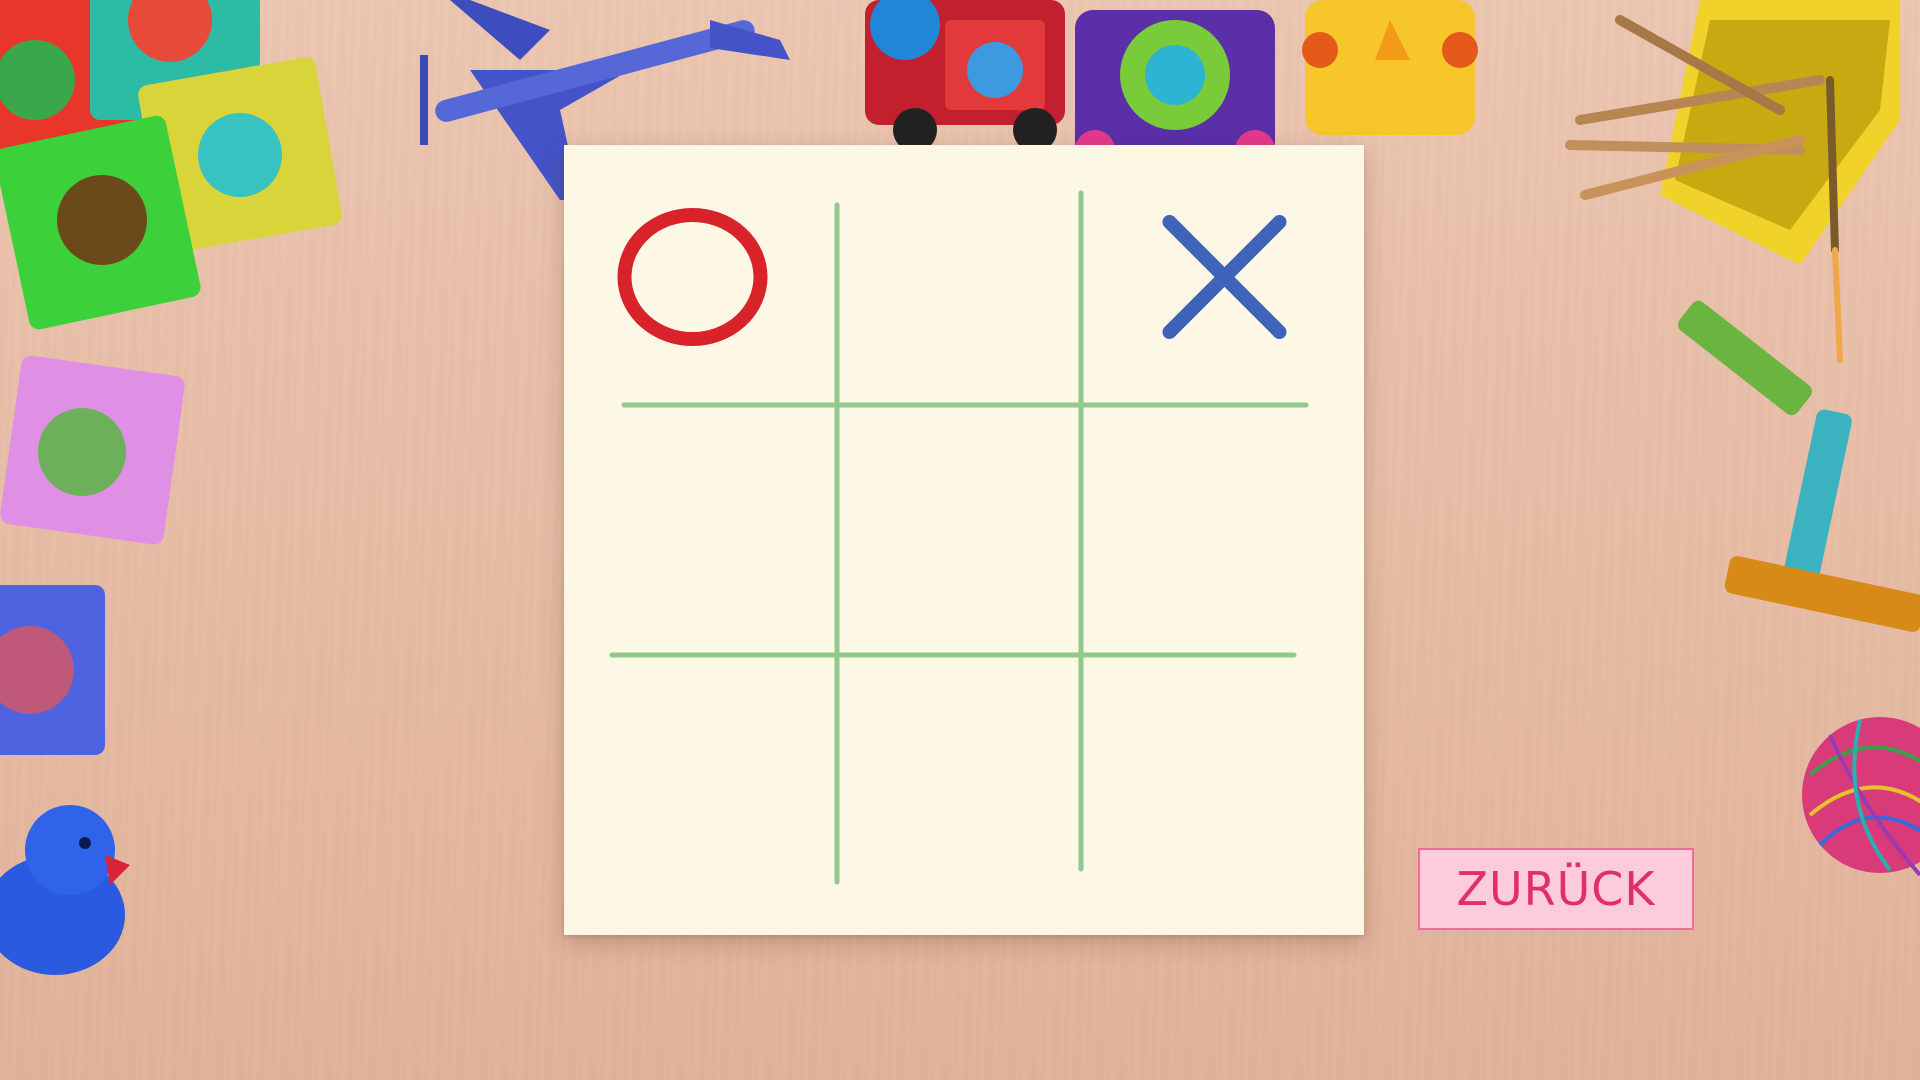  I want to click on rubber-duck-icon, so click(65, 890).